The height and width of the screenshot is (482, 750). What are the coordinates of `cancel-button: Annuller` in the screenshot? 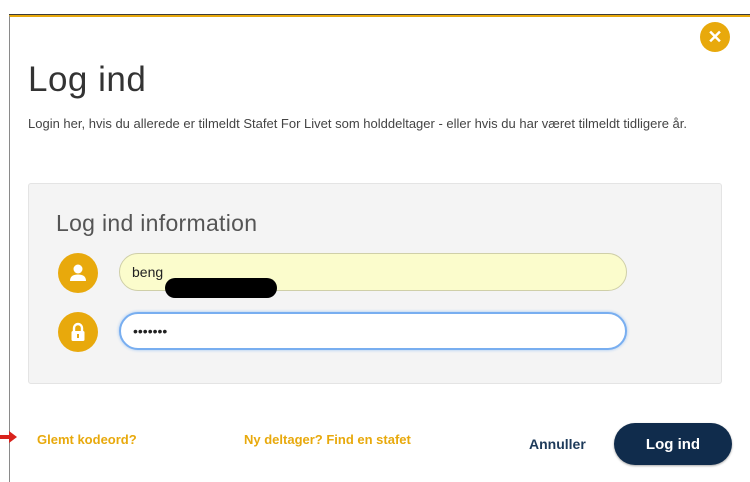 It's located at (557, 444).